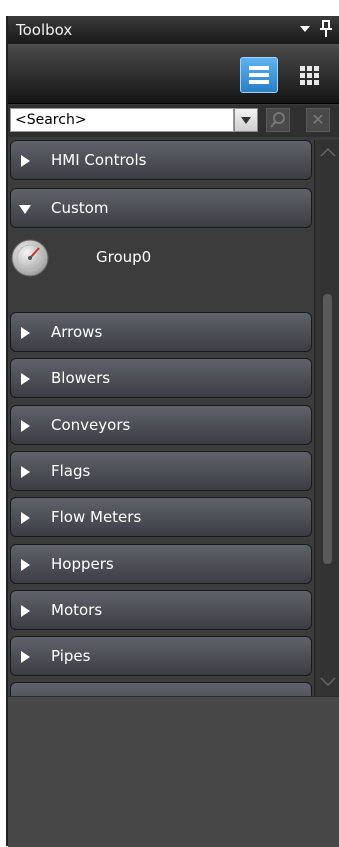  I want to click on view-toolbar, so click(173, 74).